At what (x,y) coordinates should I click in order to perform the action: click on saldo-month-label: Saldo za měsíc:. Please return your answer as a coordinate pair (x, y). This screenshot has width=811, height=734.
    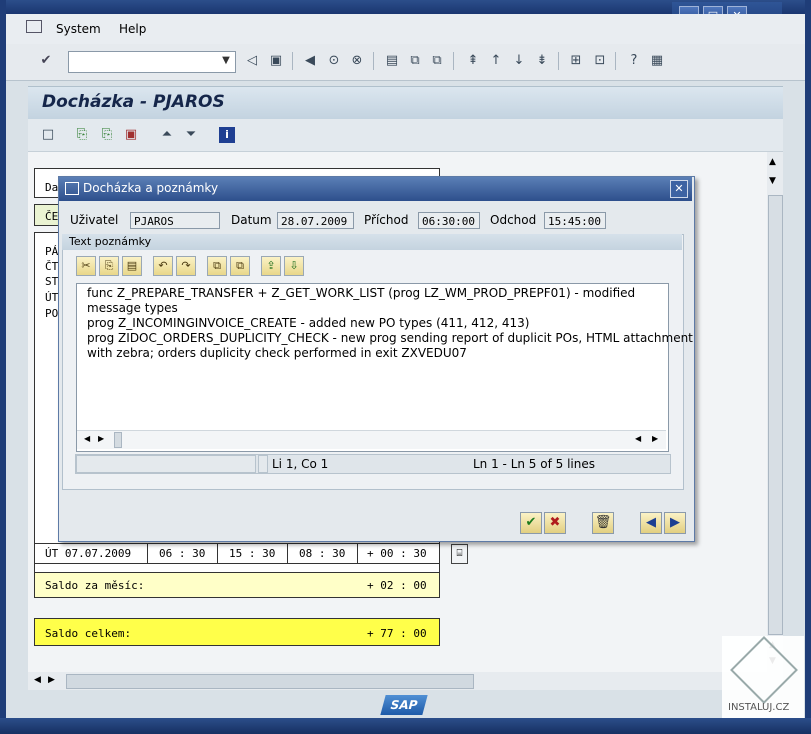
    Looking at the image, I should click on (95, 585).